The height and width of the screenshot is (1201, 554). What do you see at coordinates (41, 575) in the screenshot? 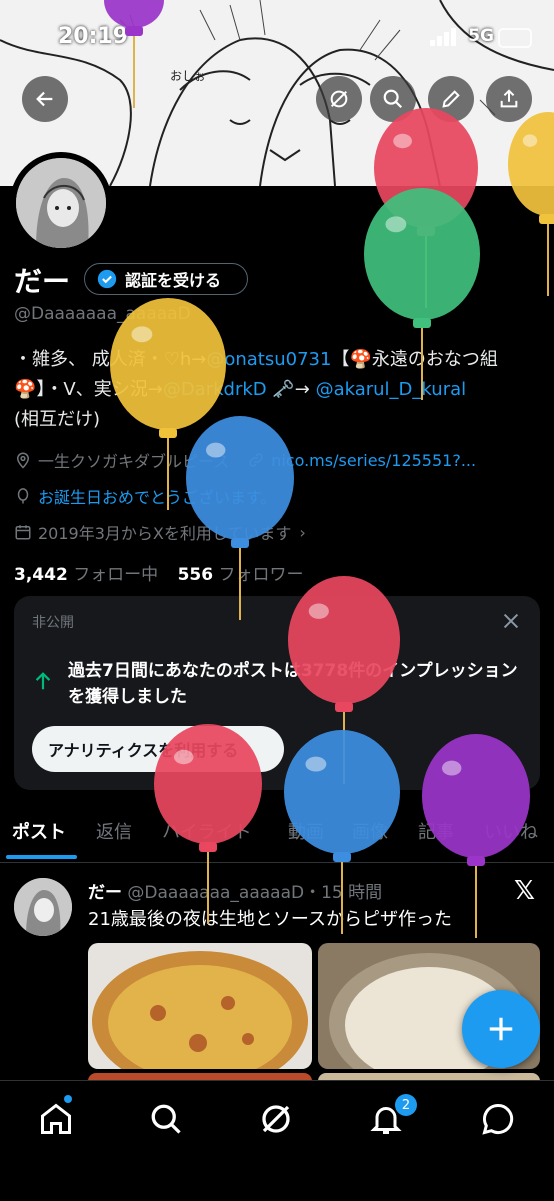
I see `following-count: 3,442` at bounding box center [41, 575].